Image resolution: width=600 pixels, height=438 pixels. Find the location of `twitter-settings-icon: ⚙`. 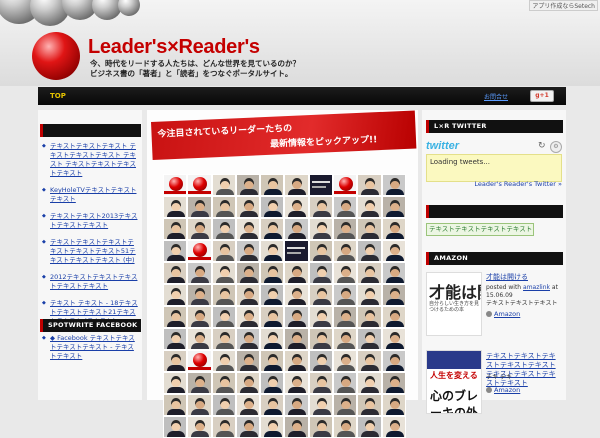

twitter-settings-icon: ⚙ is located at coordinates (556, 147).